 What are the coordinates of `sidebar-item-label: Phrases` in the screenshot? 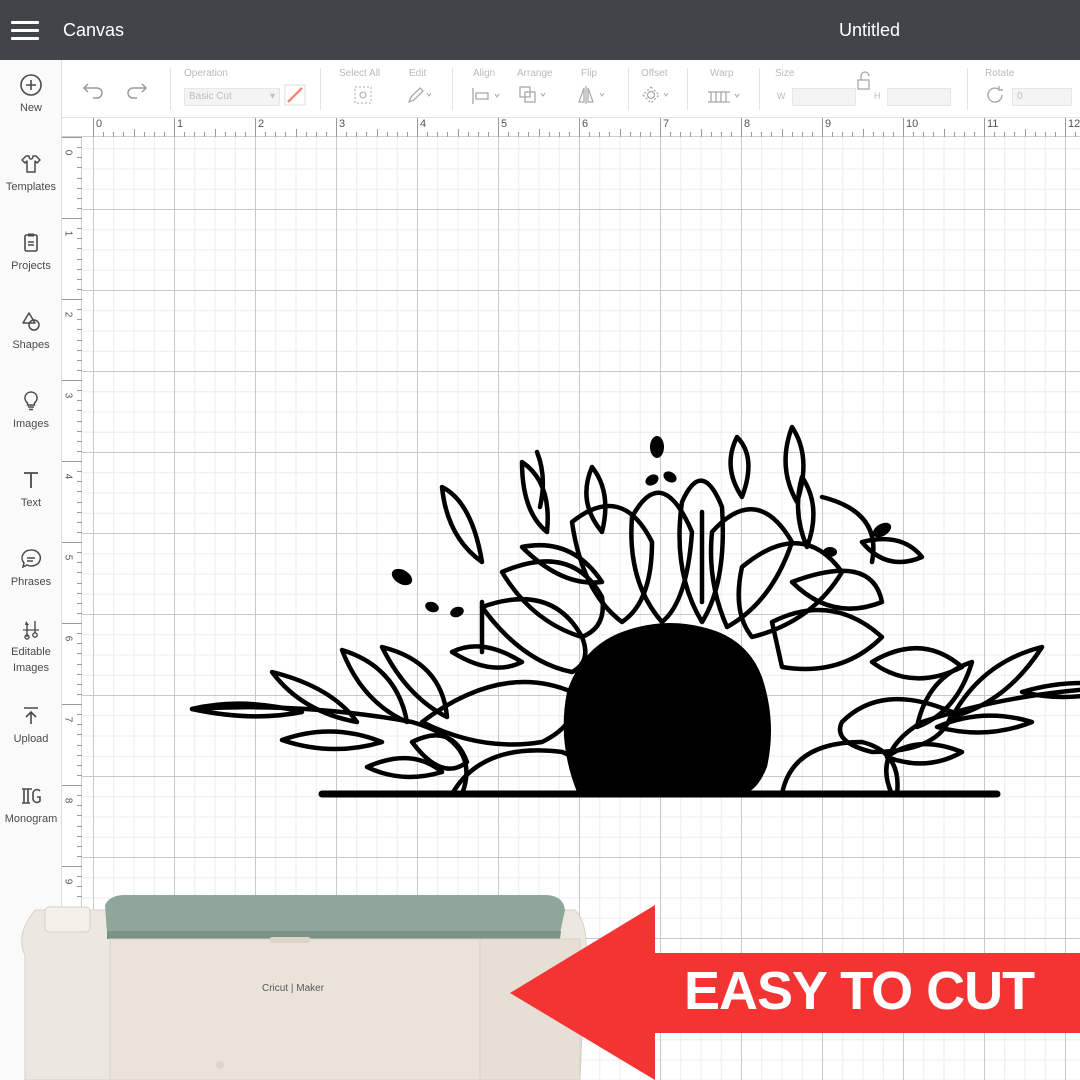 It's located at (31, 582).